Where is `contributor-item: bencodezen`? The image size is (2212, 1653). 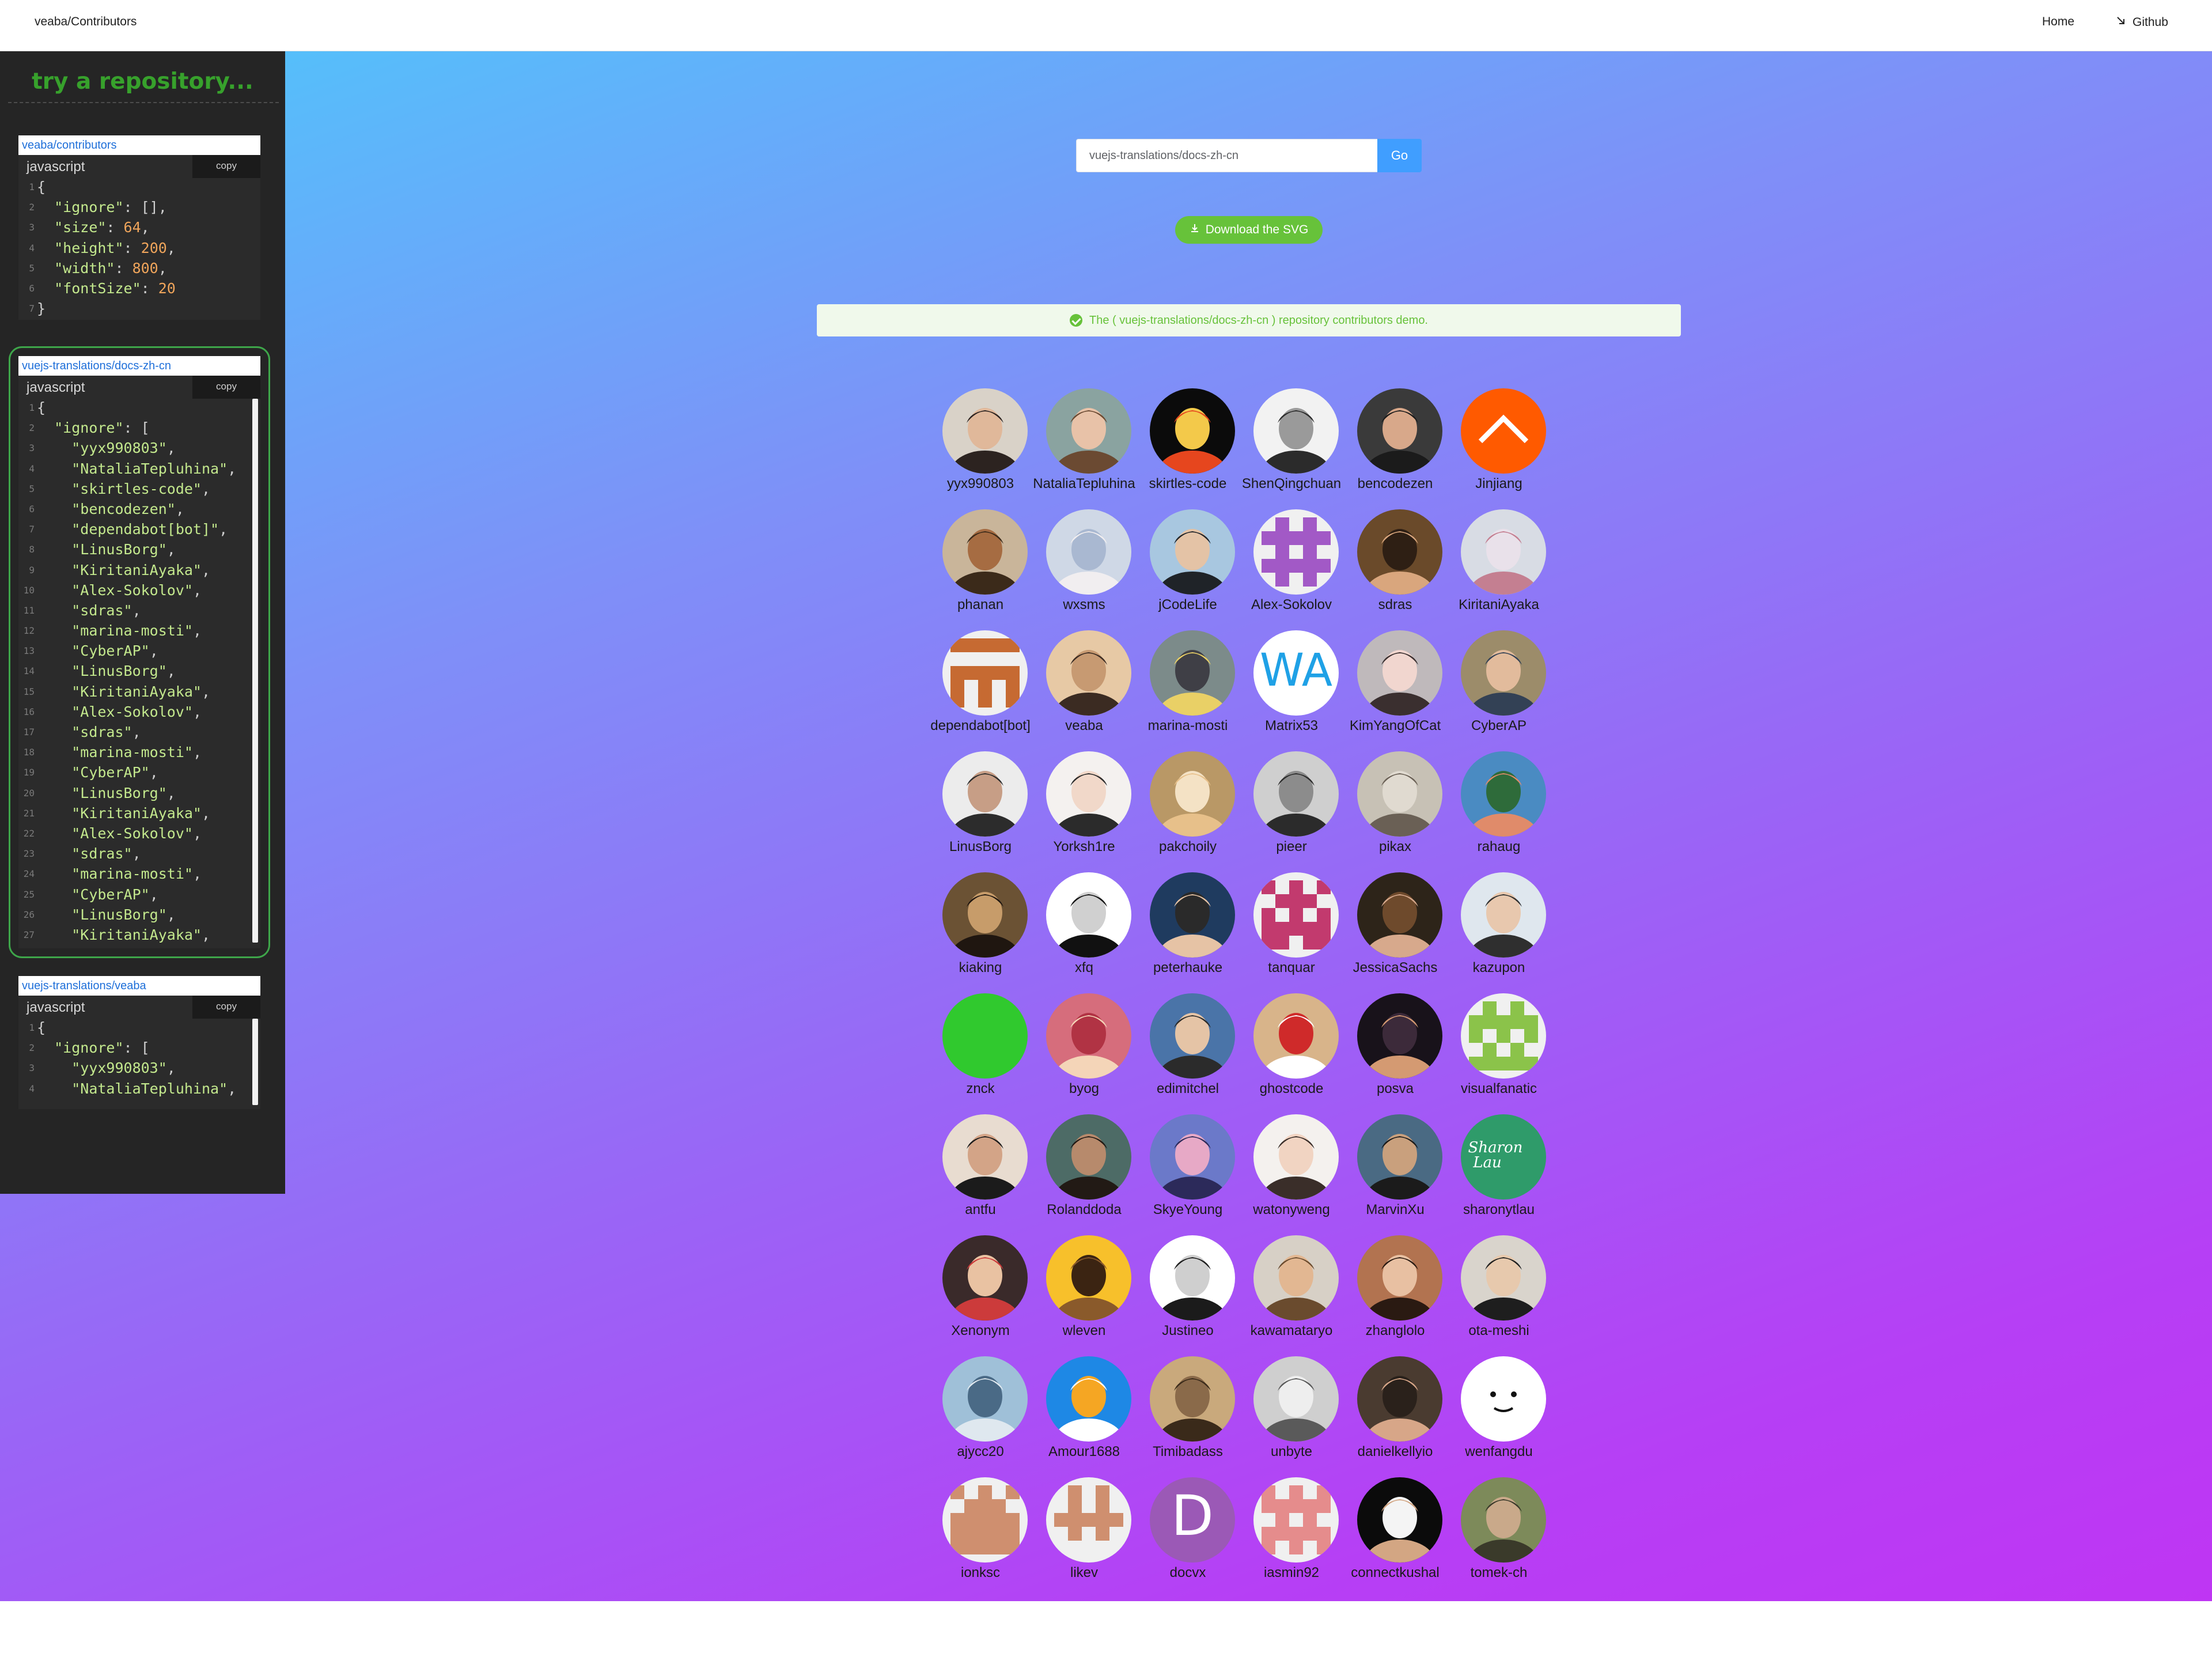 contributor-item: bencodezen is located at coordinates (1395, 446).